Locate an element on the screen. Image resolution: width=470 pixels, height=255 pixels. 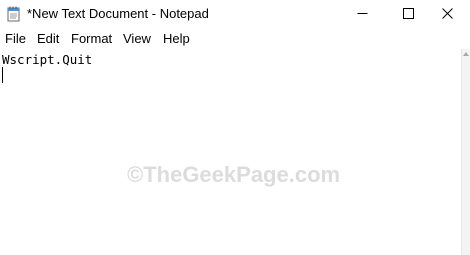
menu-file: File is located at coordinates (15, 39).